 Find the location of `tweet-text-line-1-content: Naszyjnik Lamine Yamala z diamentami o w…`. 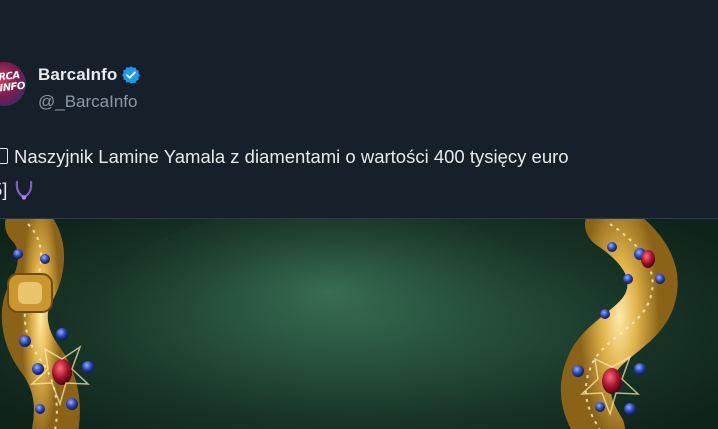

tweet-text-line-1-content: Naszyjnik Lamine Yamala z diamentami o w… is located at coordinates (291, 156).